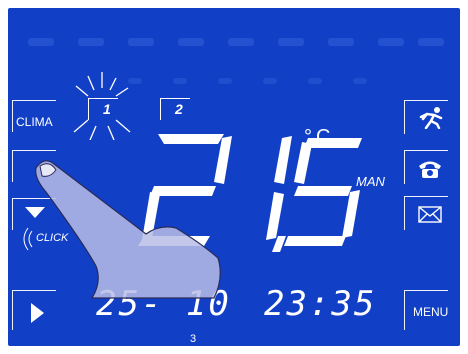 Image resolution: width=468 pixels, height=354 pixels. I want to click on click-waves-icon, so click(28, 239).